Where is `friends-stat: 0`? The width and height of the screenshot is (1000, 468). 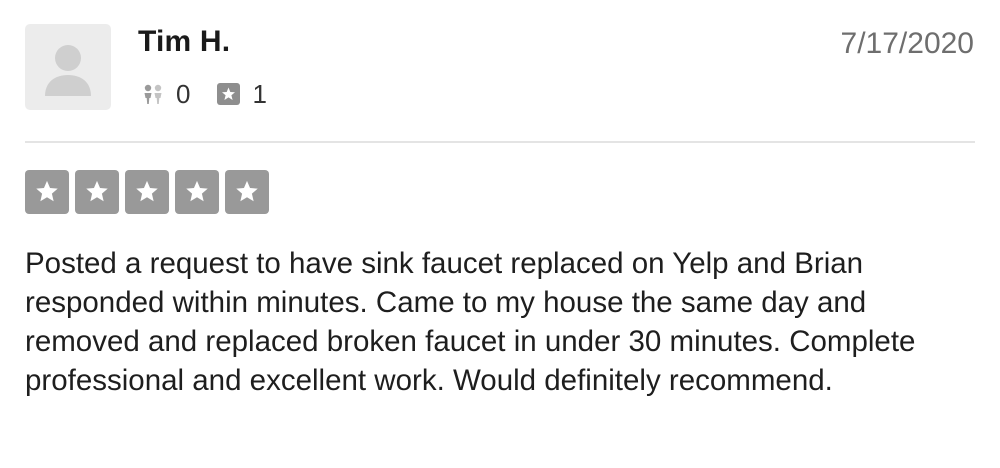 friends-stat: 0 is located at coordinates (164, 94).